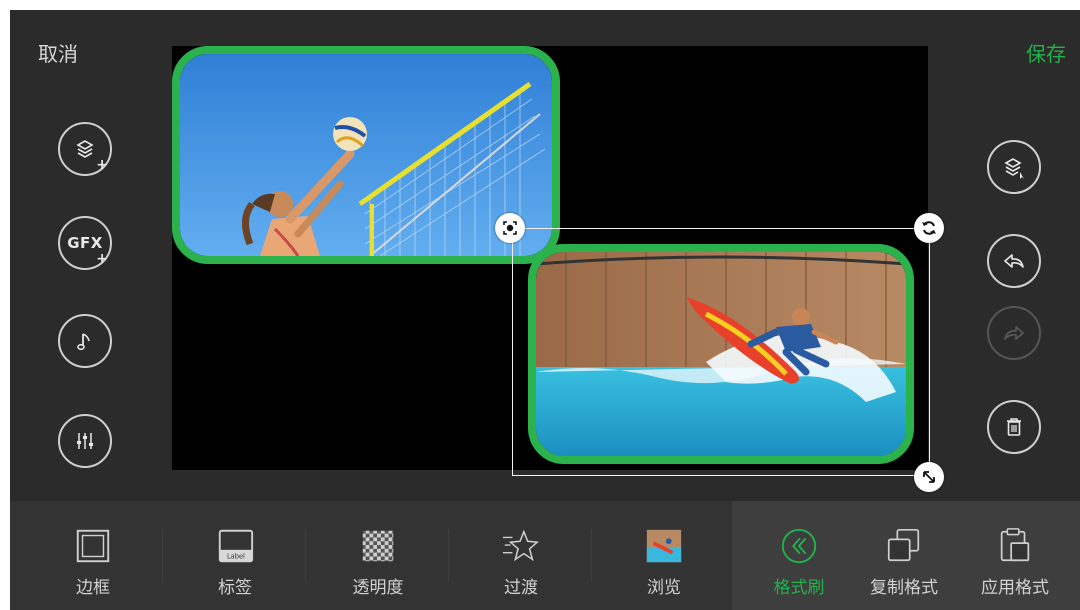 The image size is (1080, 610). I want to click on resize-icon, so click(929, 477).